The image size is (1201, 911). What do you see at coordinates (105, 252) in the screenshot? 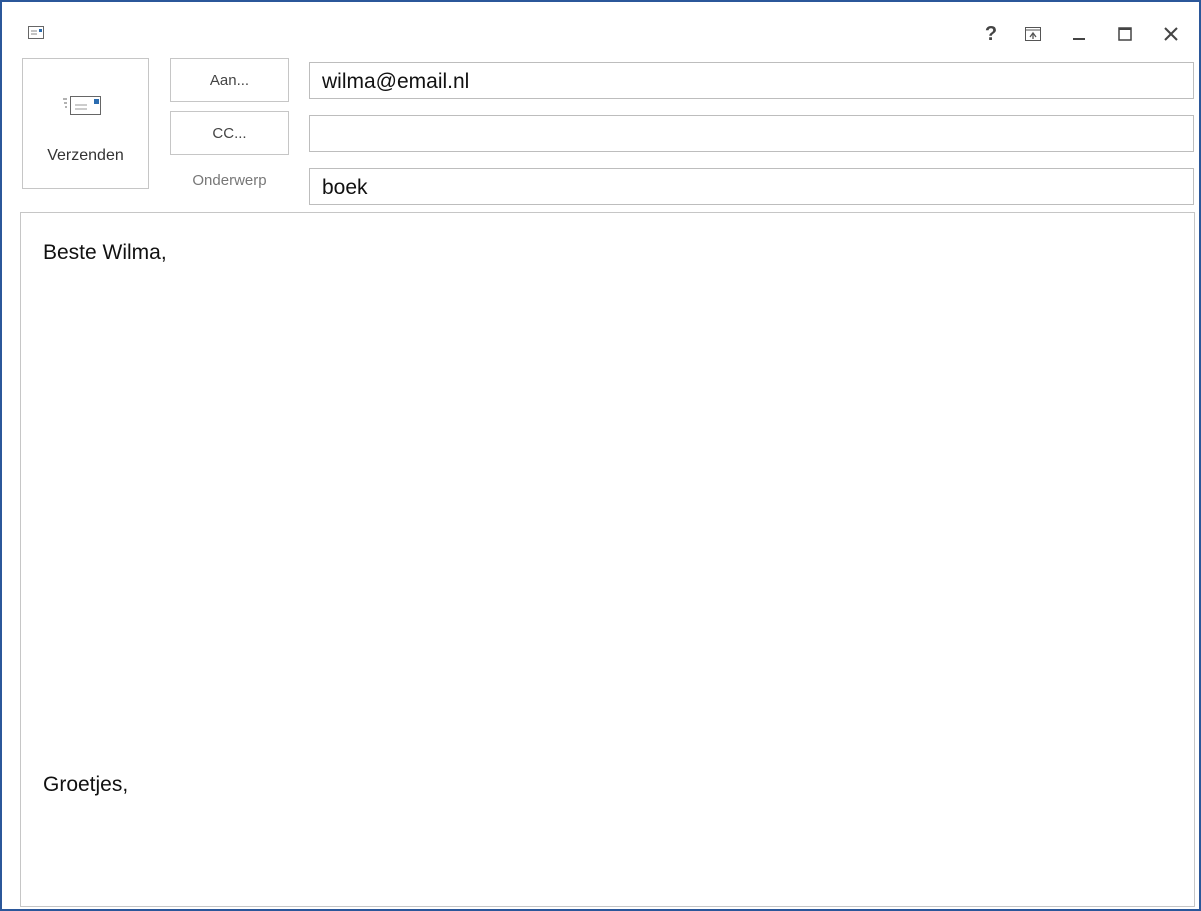
I see `body-greeting: Beste Wilma,` at bounding box center [105, 252].